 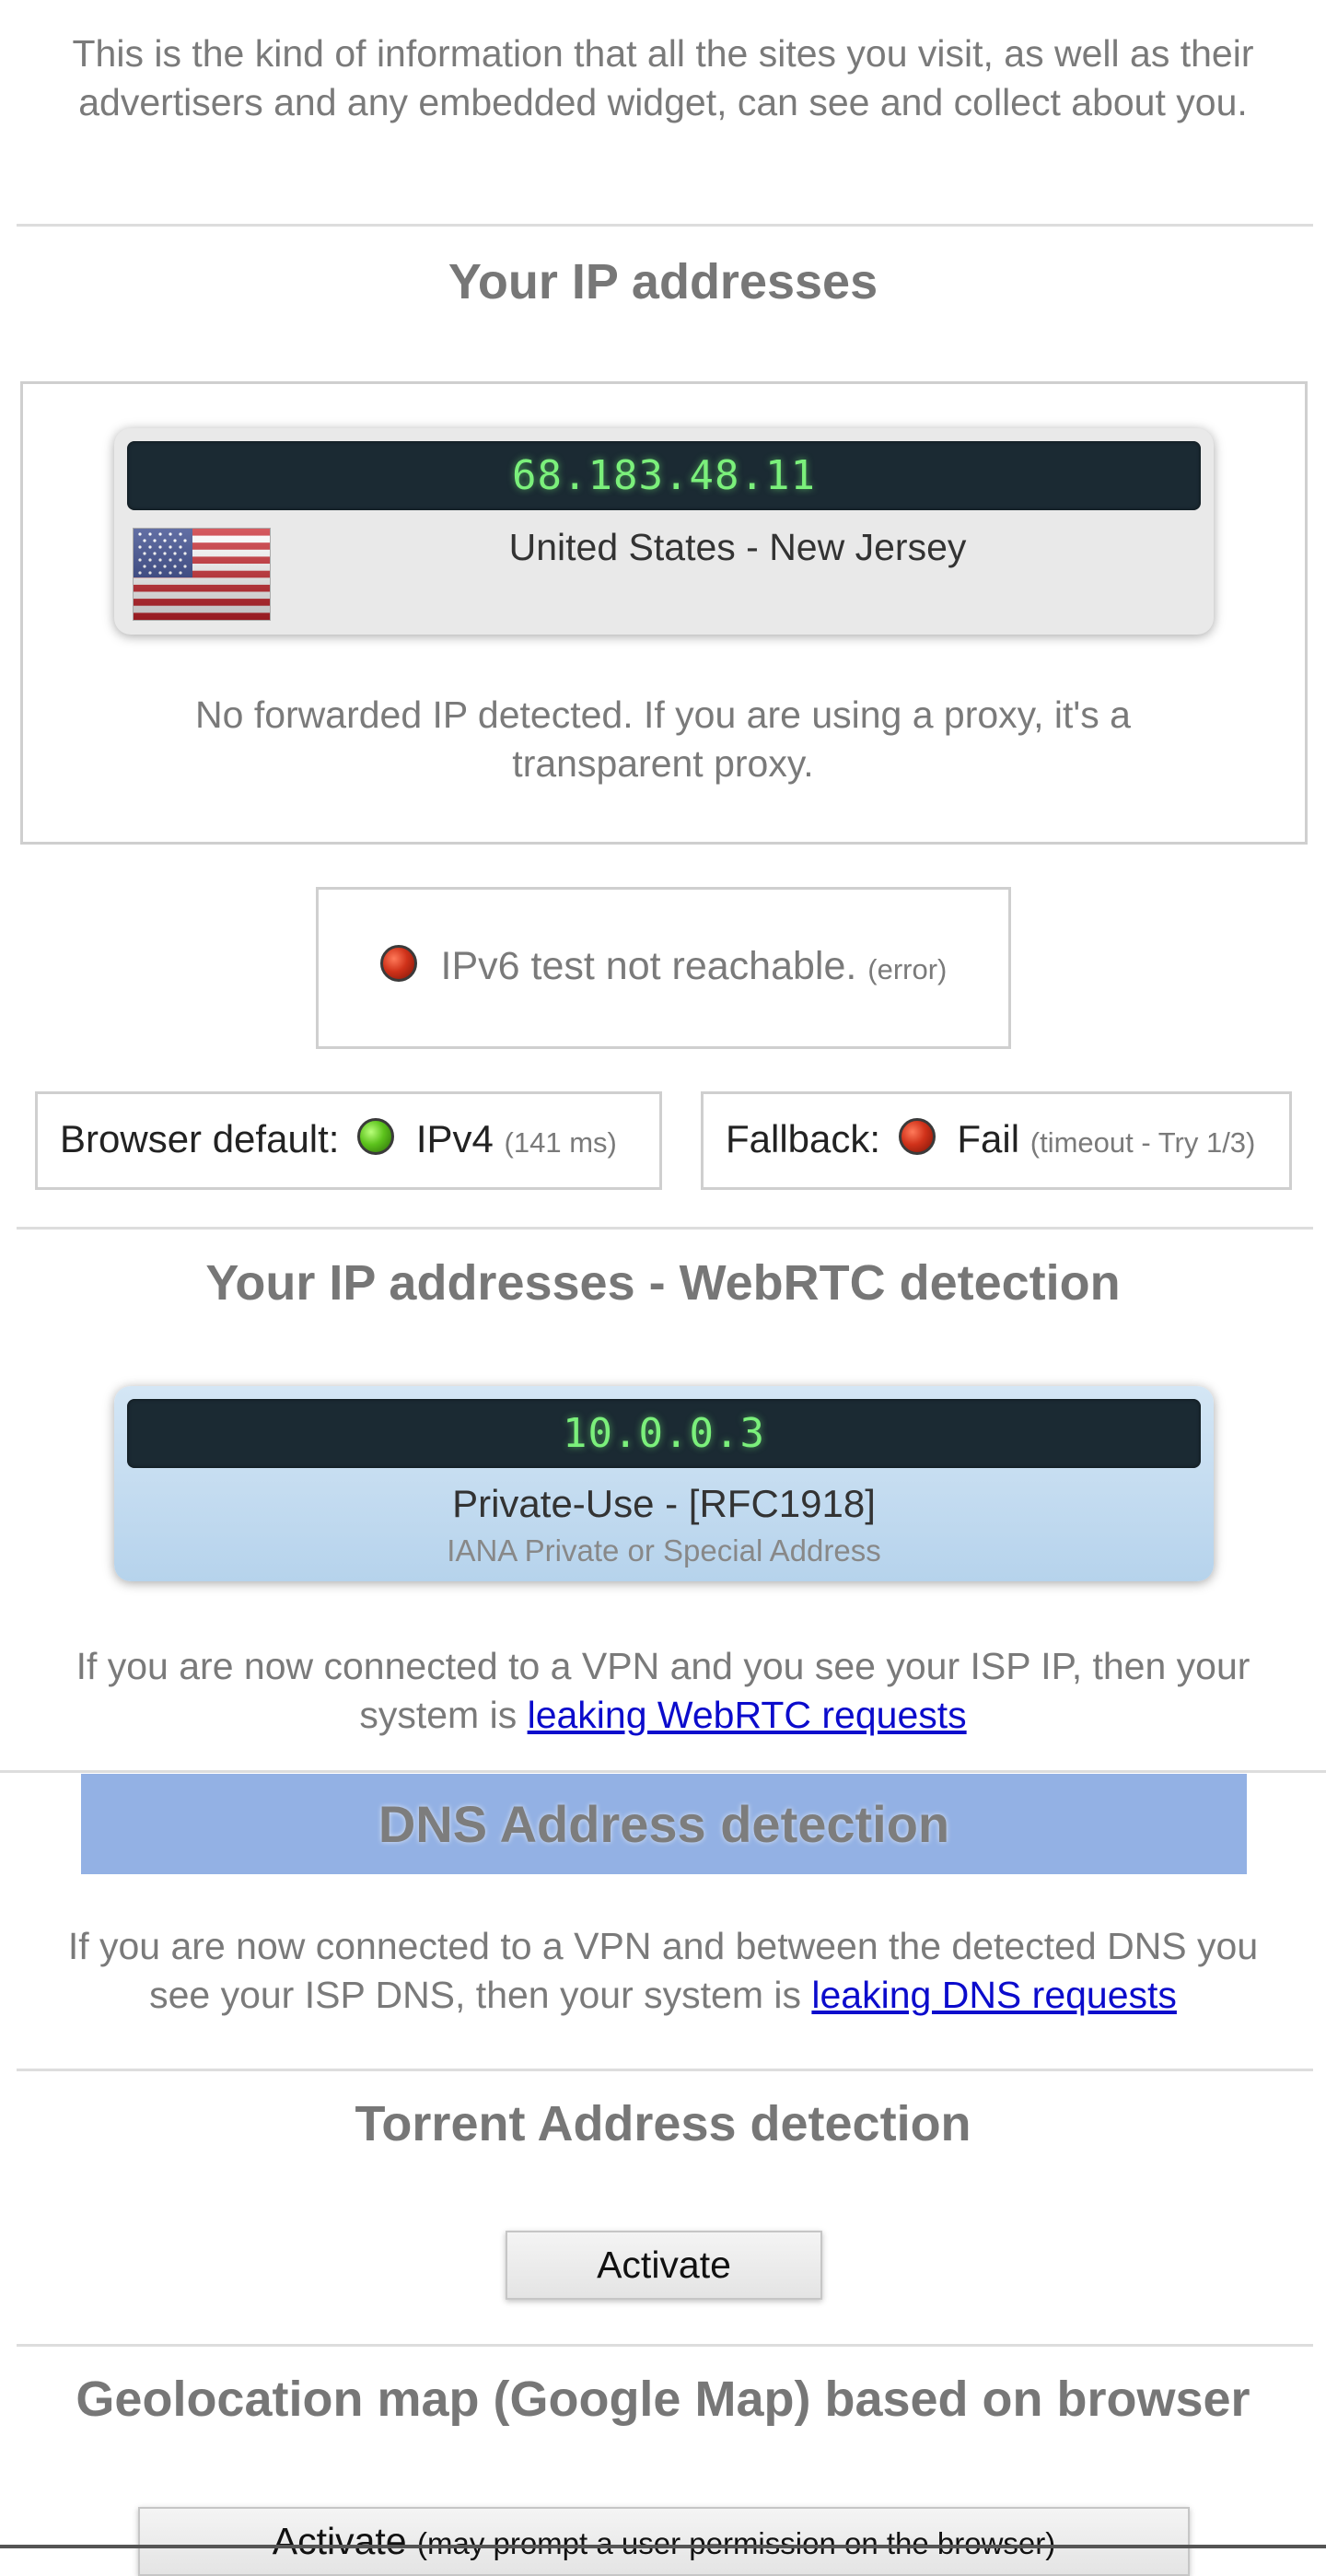 What do you see at coordinates (663, 281) in the screenshot?
I see `ip-section-title: Your IP addresses` at bounding box center [663, 281].